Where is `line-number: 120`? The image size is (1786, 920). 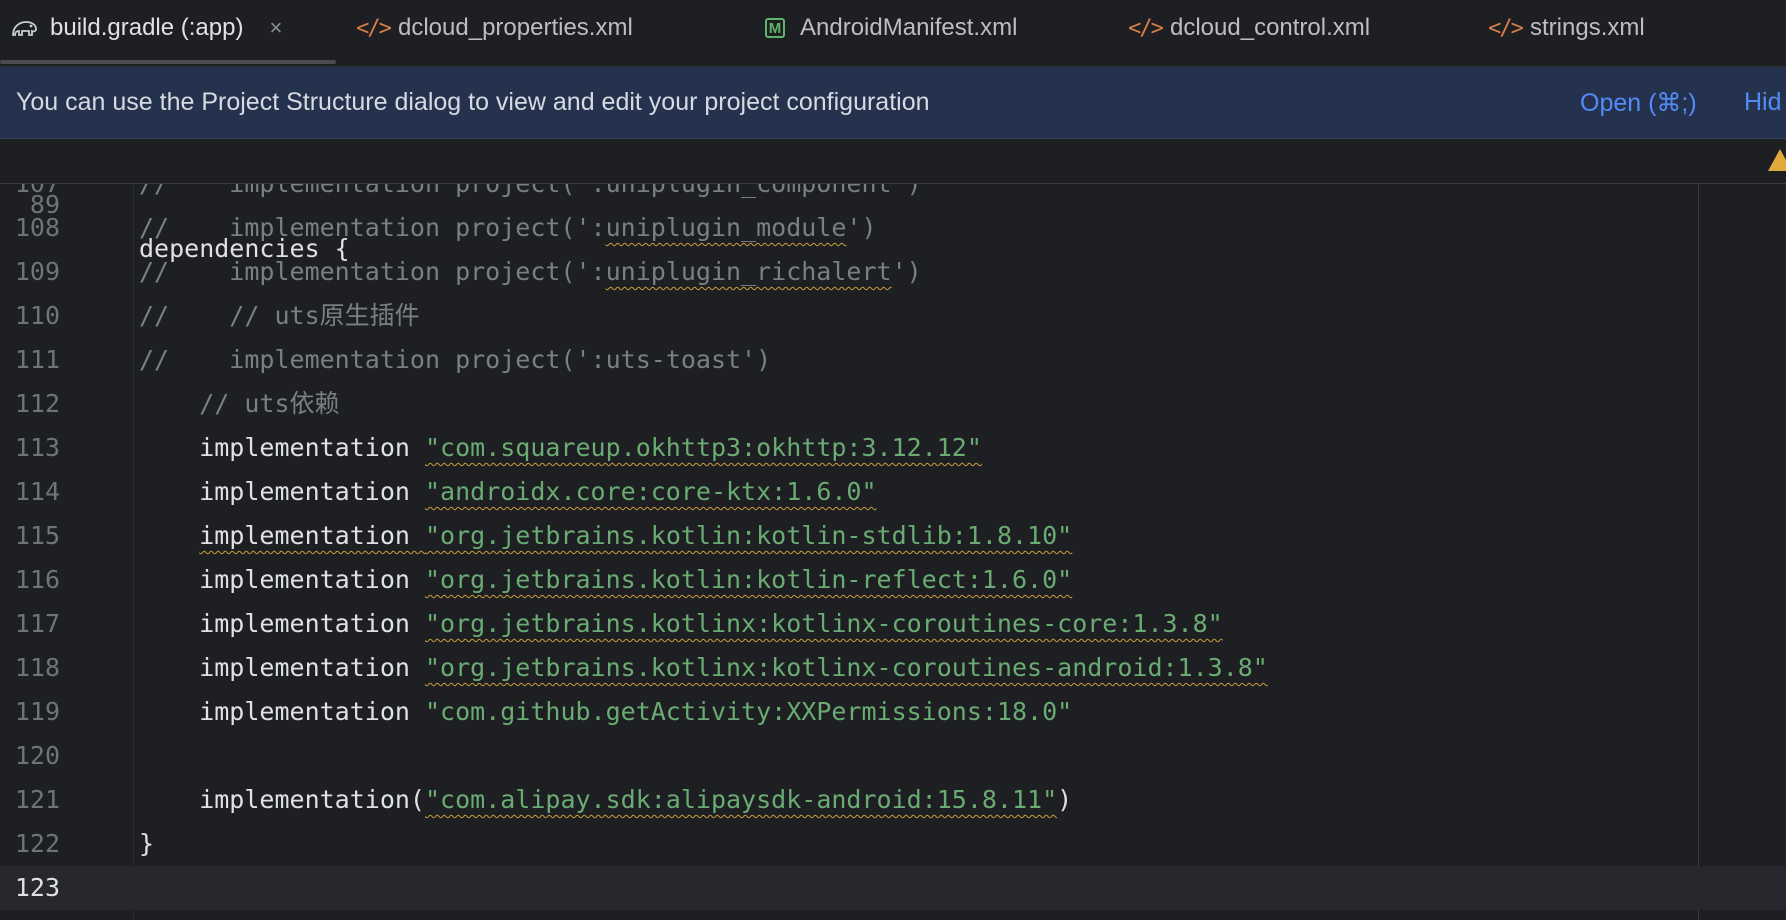
line-number: 120 is located at coordinates (37, 755).